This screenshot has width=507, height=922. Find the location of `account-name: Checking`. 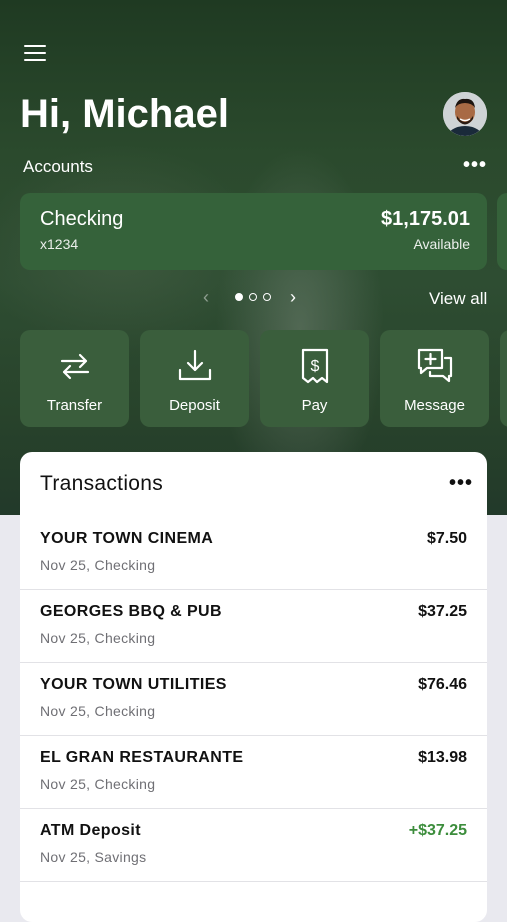

account-name: Checking is located at coordinates (82, 219).